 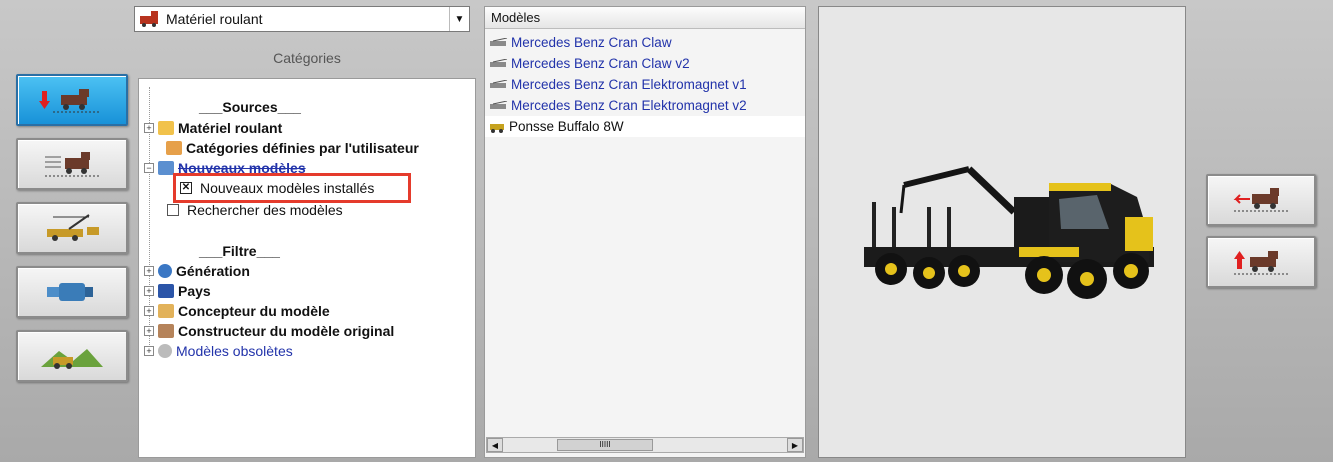 What do you see at coordinates (239, 251) in the screenshot?
I see `tree-item-filter-heading: ___Filtre___` at bounding box center [239, 251].